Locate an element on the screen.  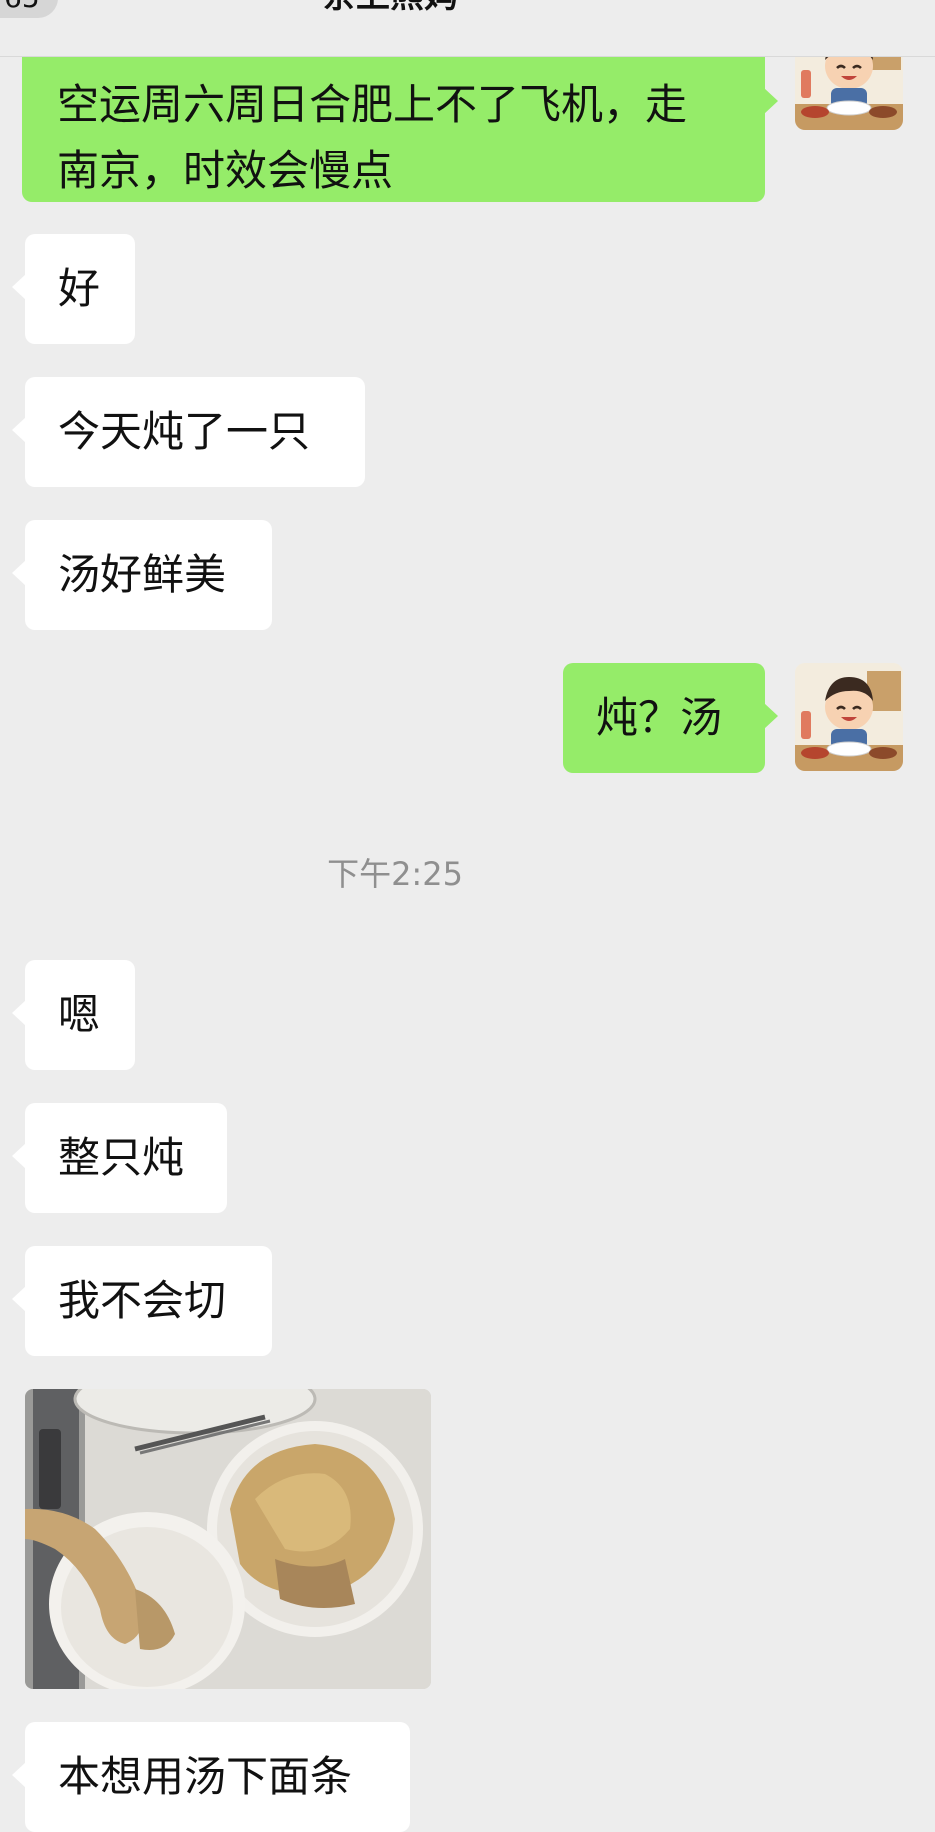
message-text: 整只炖 is located at coordinates (121, 1157).